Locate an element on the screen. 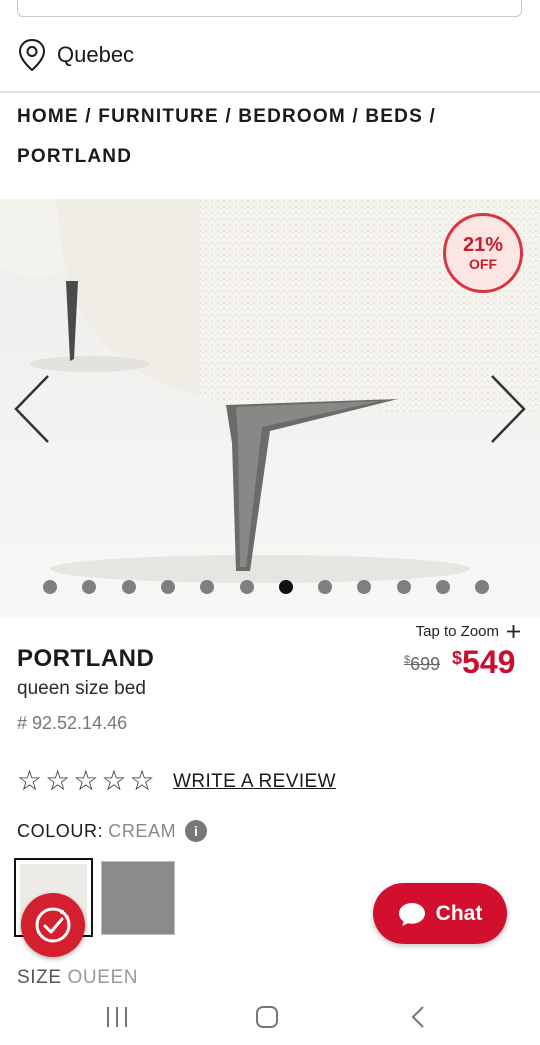  new-price-value: 549 is located at coordinates (489, 662).